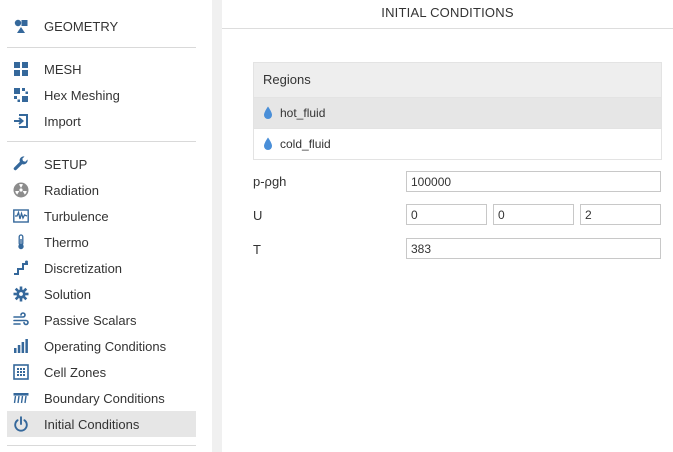 This screenshot has height=452, width=673. What do you see at coordinates (620, 214) in the screenshot?
I see `u-z-input` at bounding box center [620, 214].